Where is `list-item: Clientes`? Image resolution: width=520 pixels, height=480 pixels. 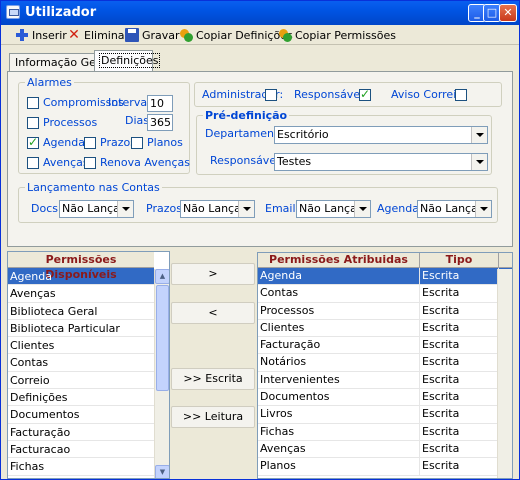
list-item: Clientes is located at coordinates (81, 346).